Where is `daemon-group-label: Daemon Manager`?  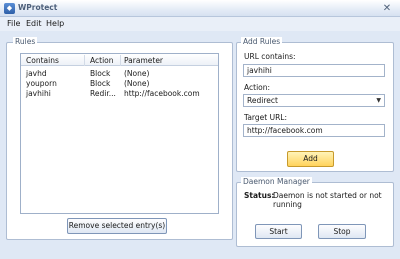
daemon-group-label: Daemon Manager is located at coordinates (276, 181).